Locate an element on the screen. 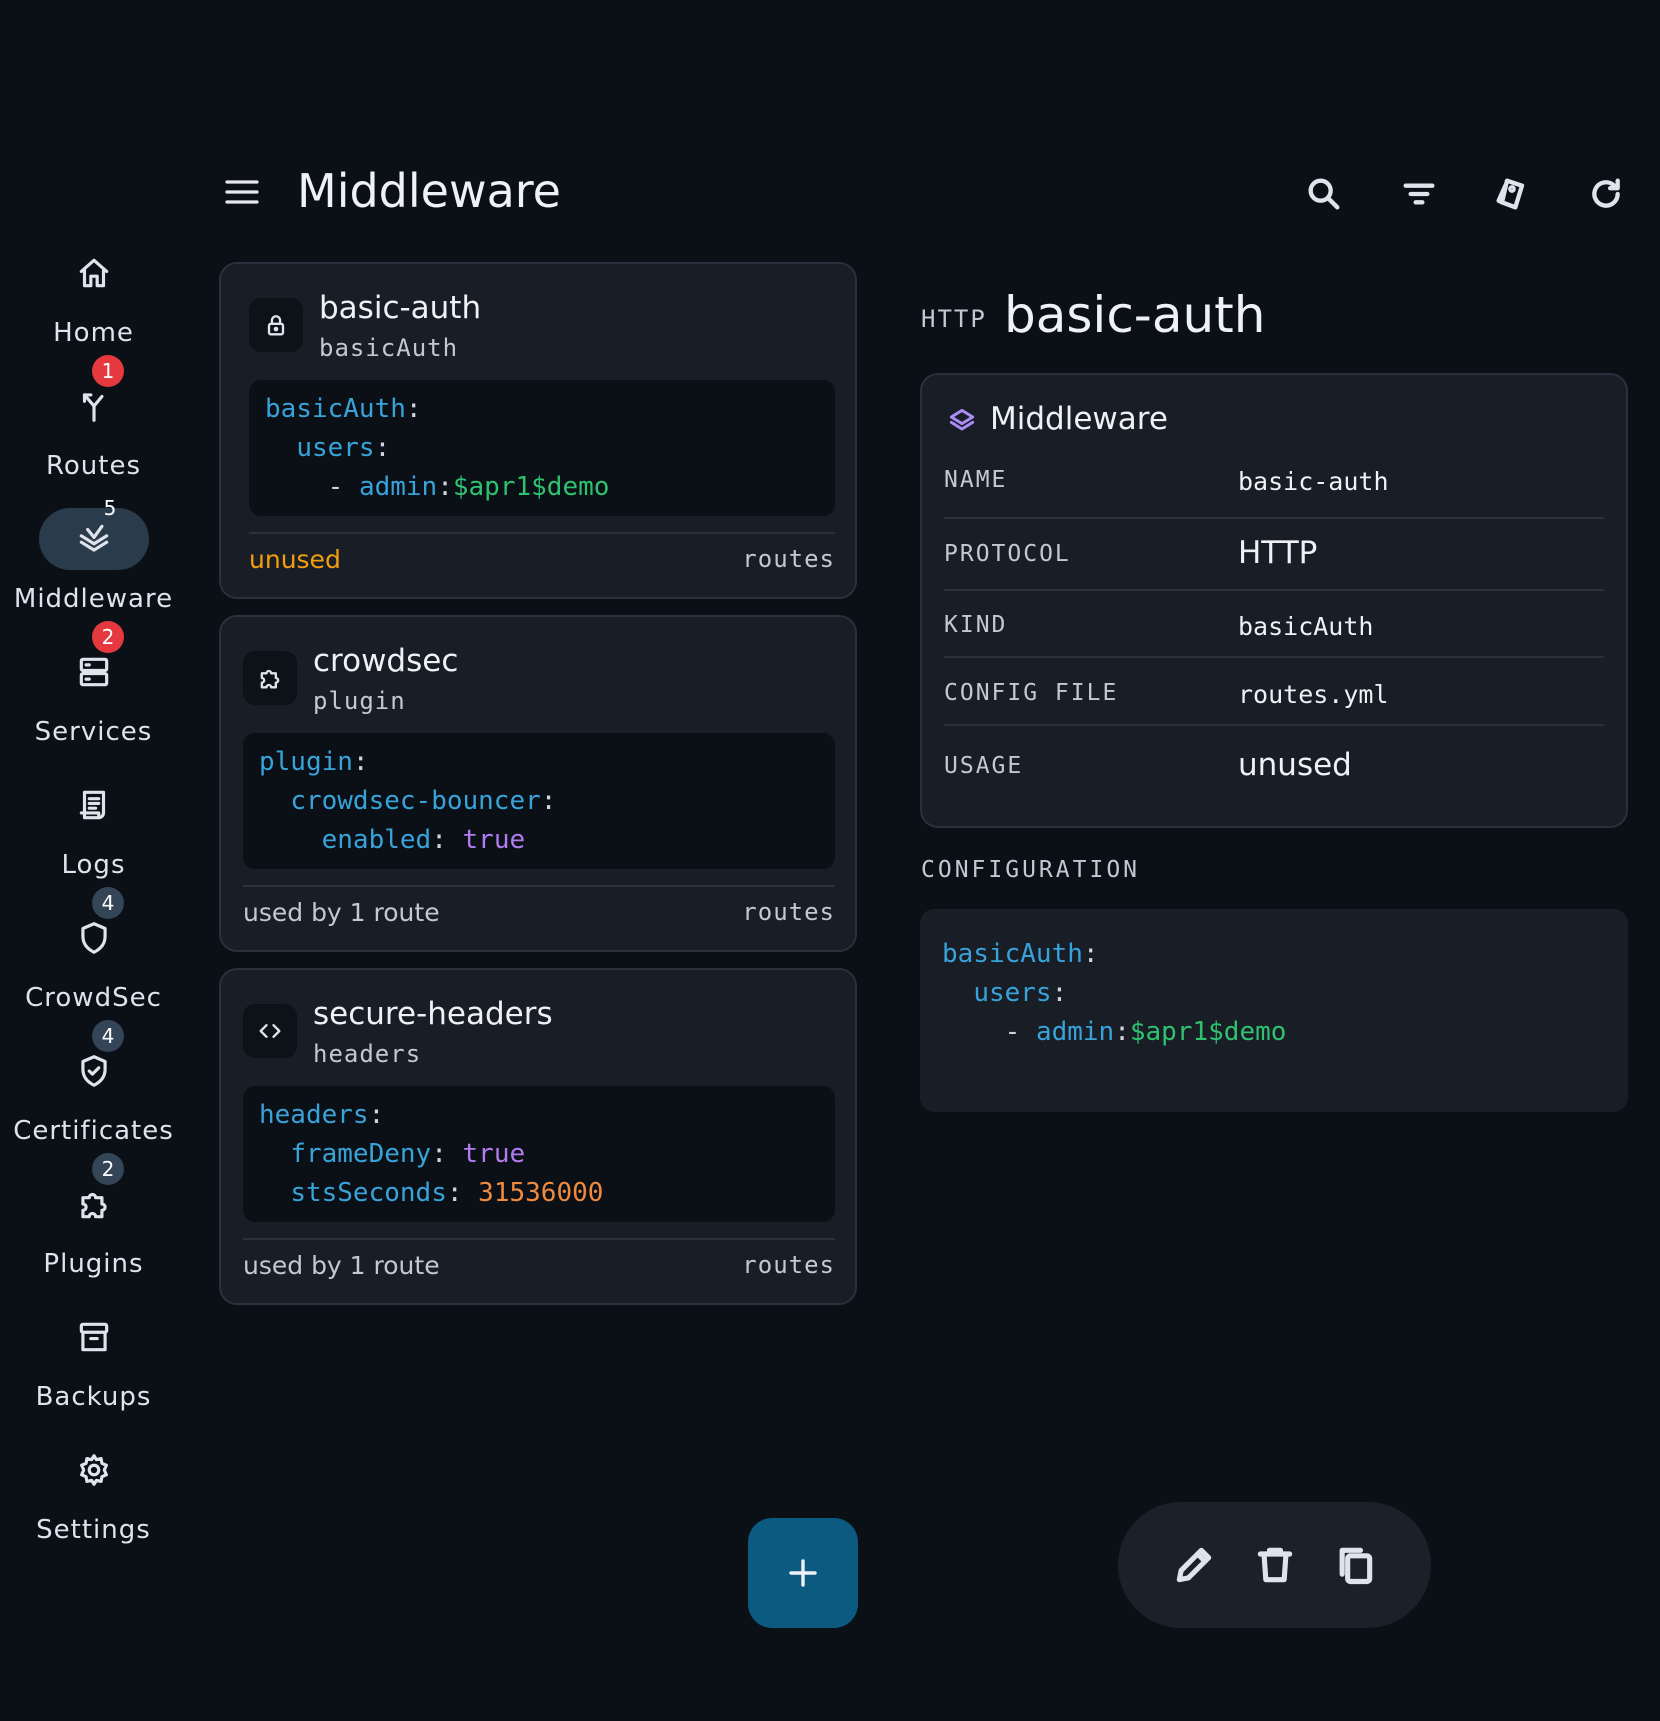 Image resolution: width=1660 pixels, height=1721 pixels. nav-label: Settings is located at coordinates (93, 1530).